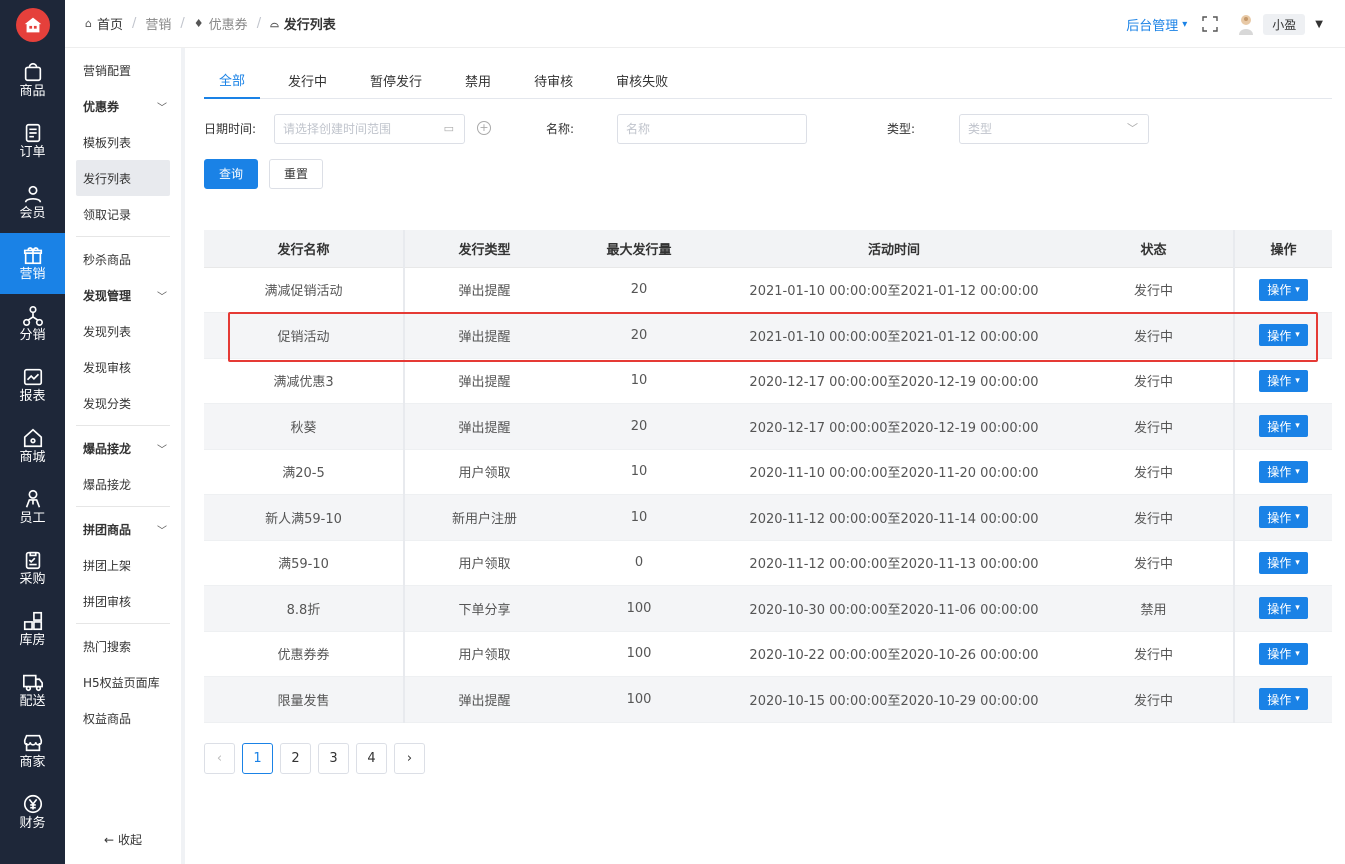  What do you see at coordinates (1319, 24) in the screenshot?
I see `caret-down-icon: ▼` at bounding box center [1319, 24].